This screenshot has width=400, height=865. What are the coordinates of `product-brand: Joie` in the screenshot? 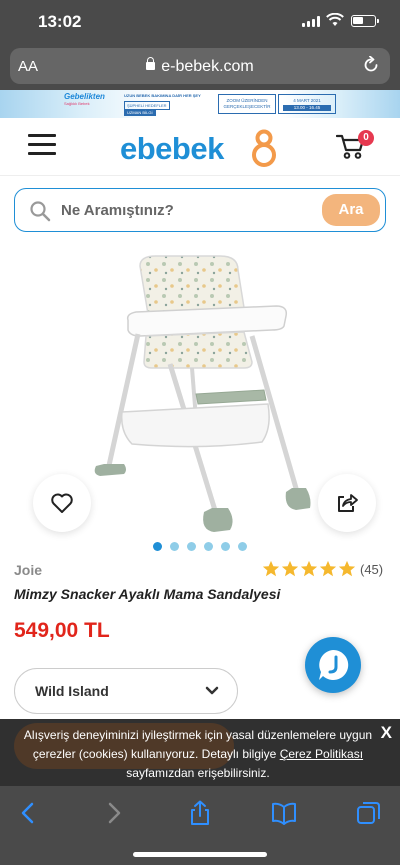 It's located at (28, 570).